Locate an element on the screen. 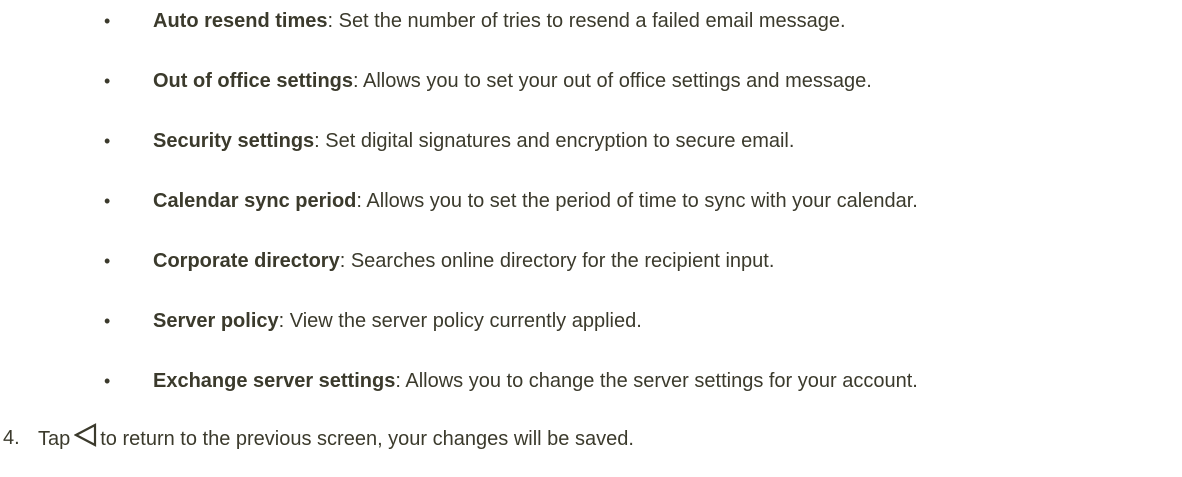  setting-term: Exchange server settings is located at coordinates (274, 381).